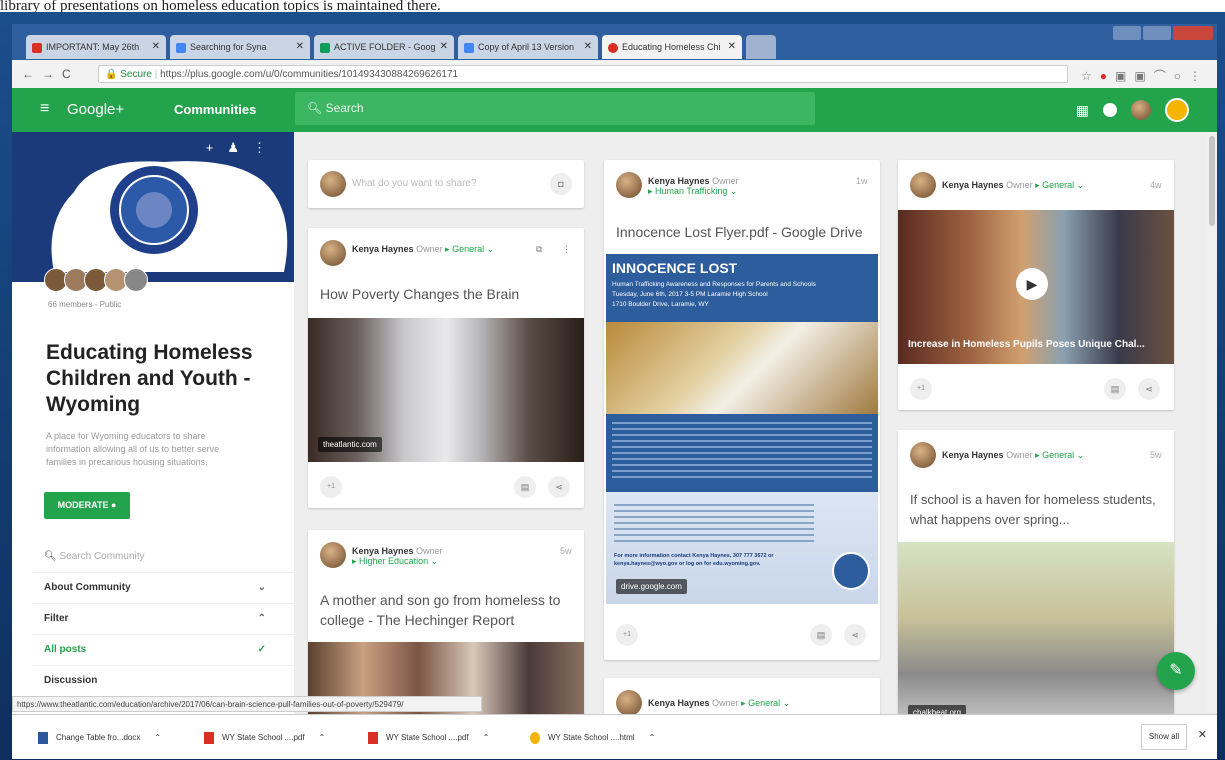  What do you see at coordinates (761, 47) in the screenshot?
I see `new-tab-button` at bounding box center [761, 47].